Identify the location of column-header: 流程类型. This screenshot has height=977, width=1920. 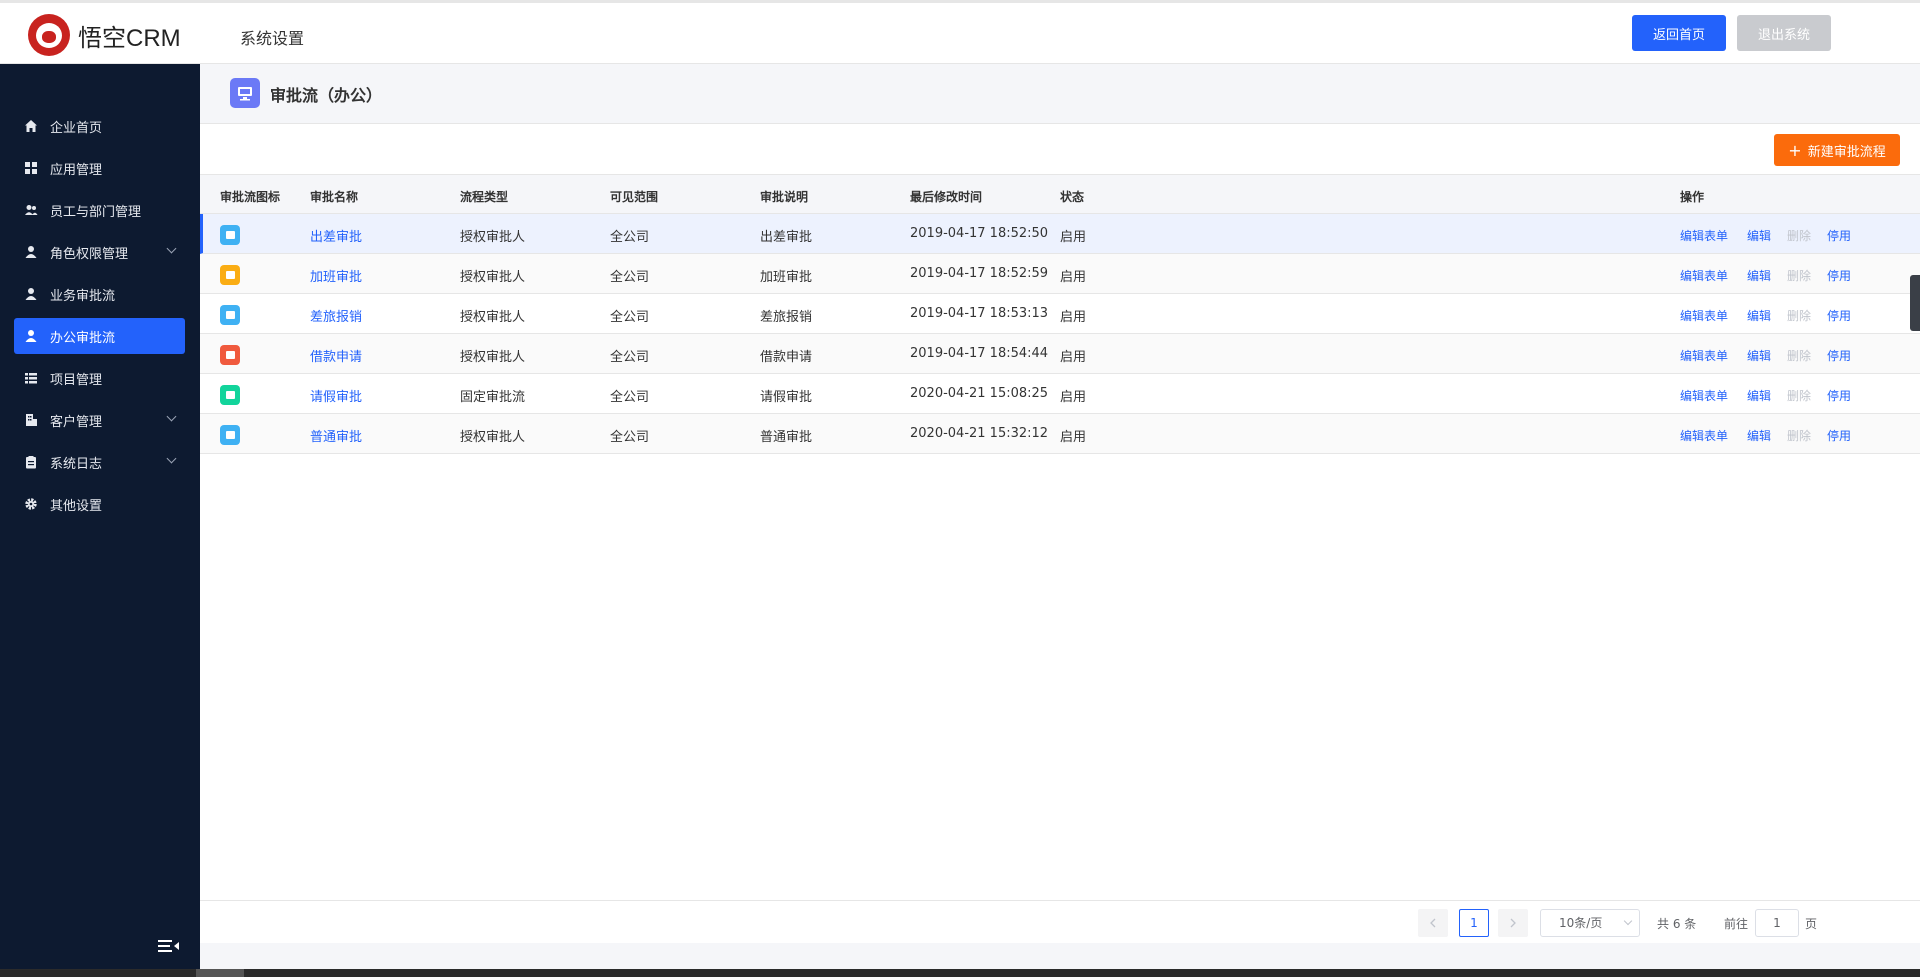
(484, 197).